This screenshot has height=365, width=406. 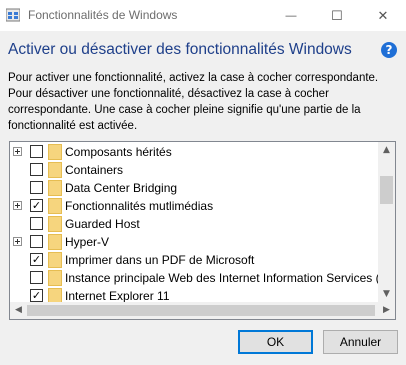 I want to click on vertical-scroll-thumb, so click(x=386, y=190).